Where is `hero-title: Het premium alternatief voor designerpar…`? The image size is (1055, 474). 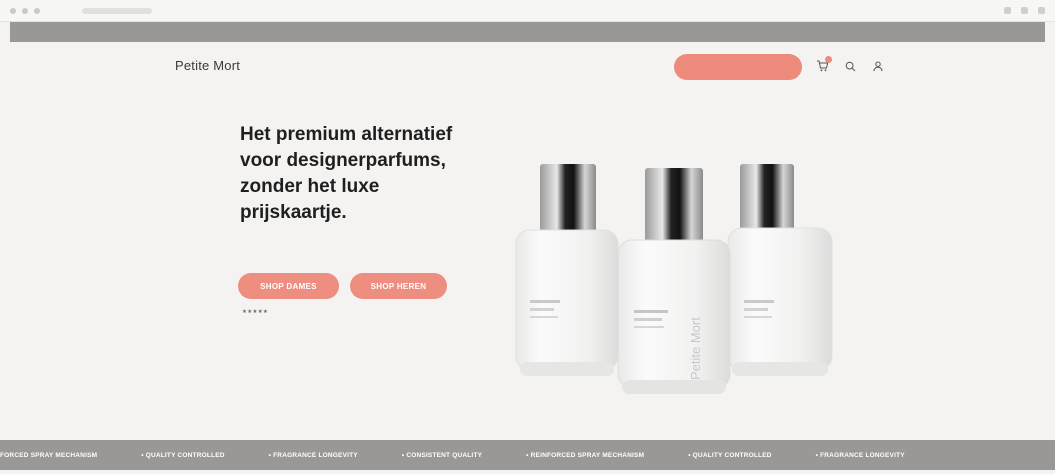
hero-title: Het premium alternatief voor designerpar… is located at coordinates (346, 173).